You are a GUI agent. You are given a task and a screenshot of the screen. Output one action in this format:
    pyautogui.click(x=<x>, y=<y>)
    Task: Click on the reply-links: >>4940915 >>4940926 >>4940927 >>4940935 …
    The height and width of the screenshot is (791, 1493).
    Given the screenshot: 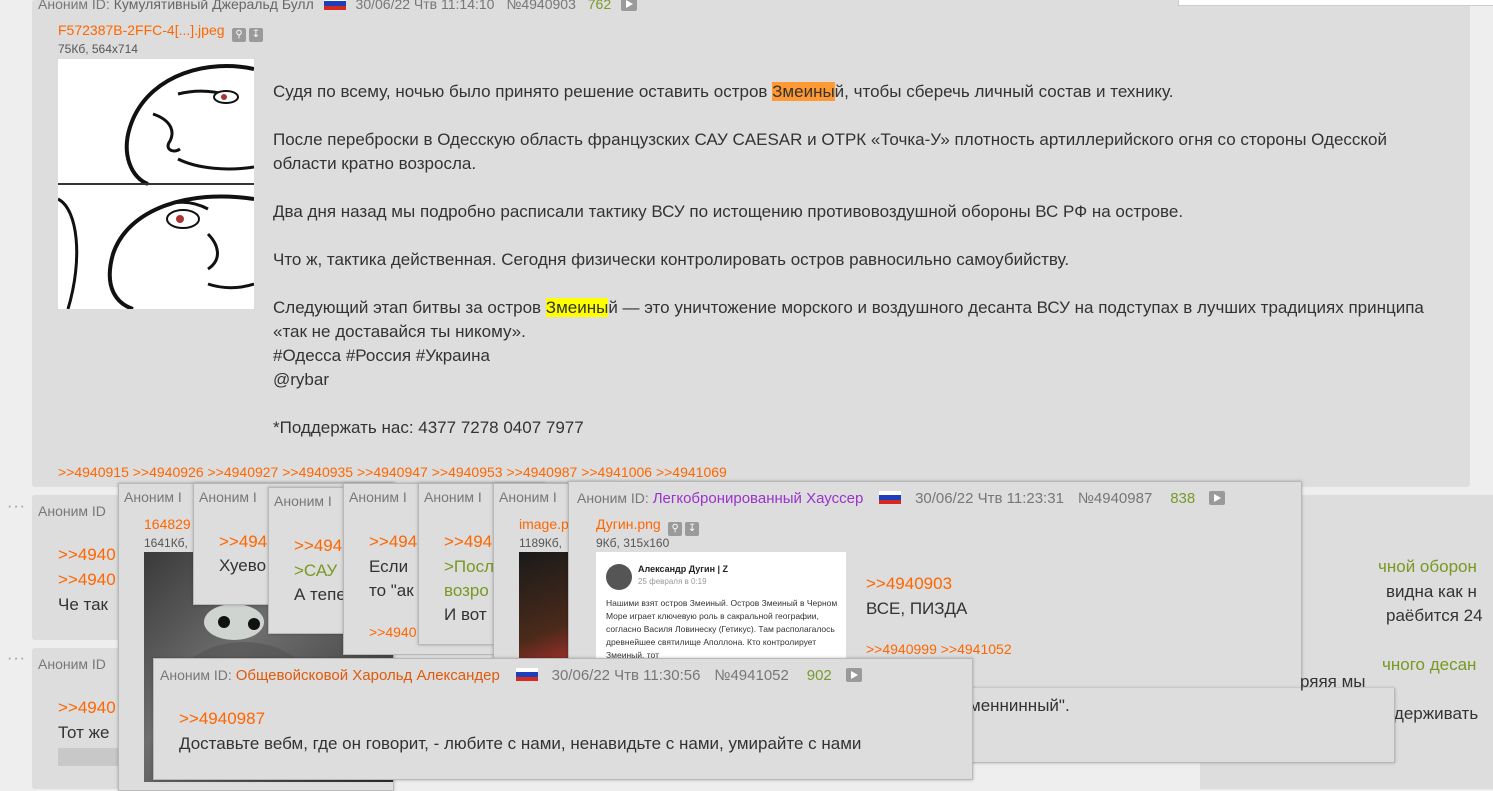 What is the action you would take?
    pyautogui.click(x=392, y=472)
    